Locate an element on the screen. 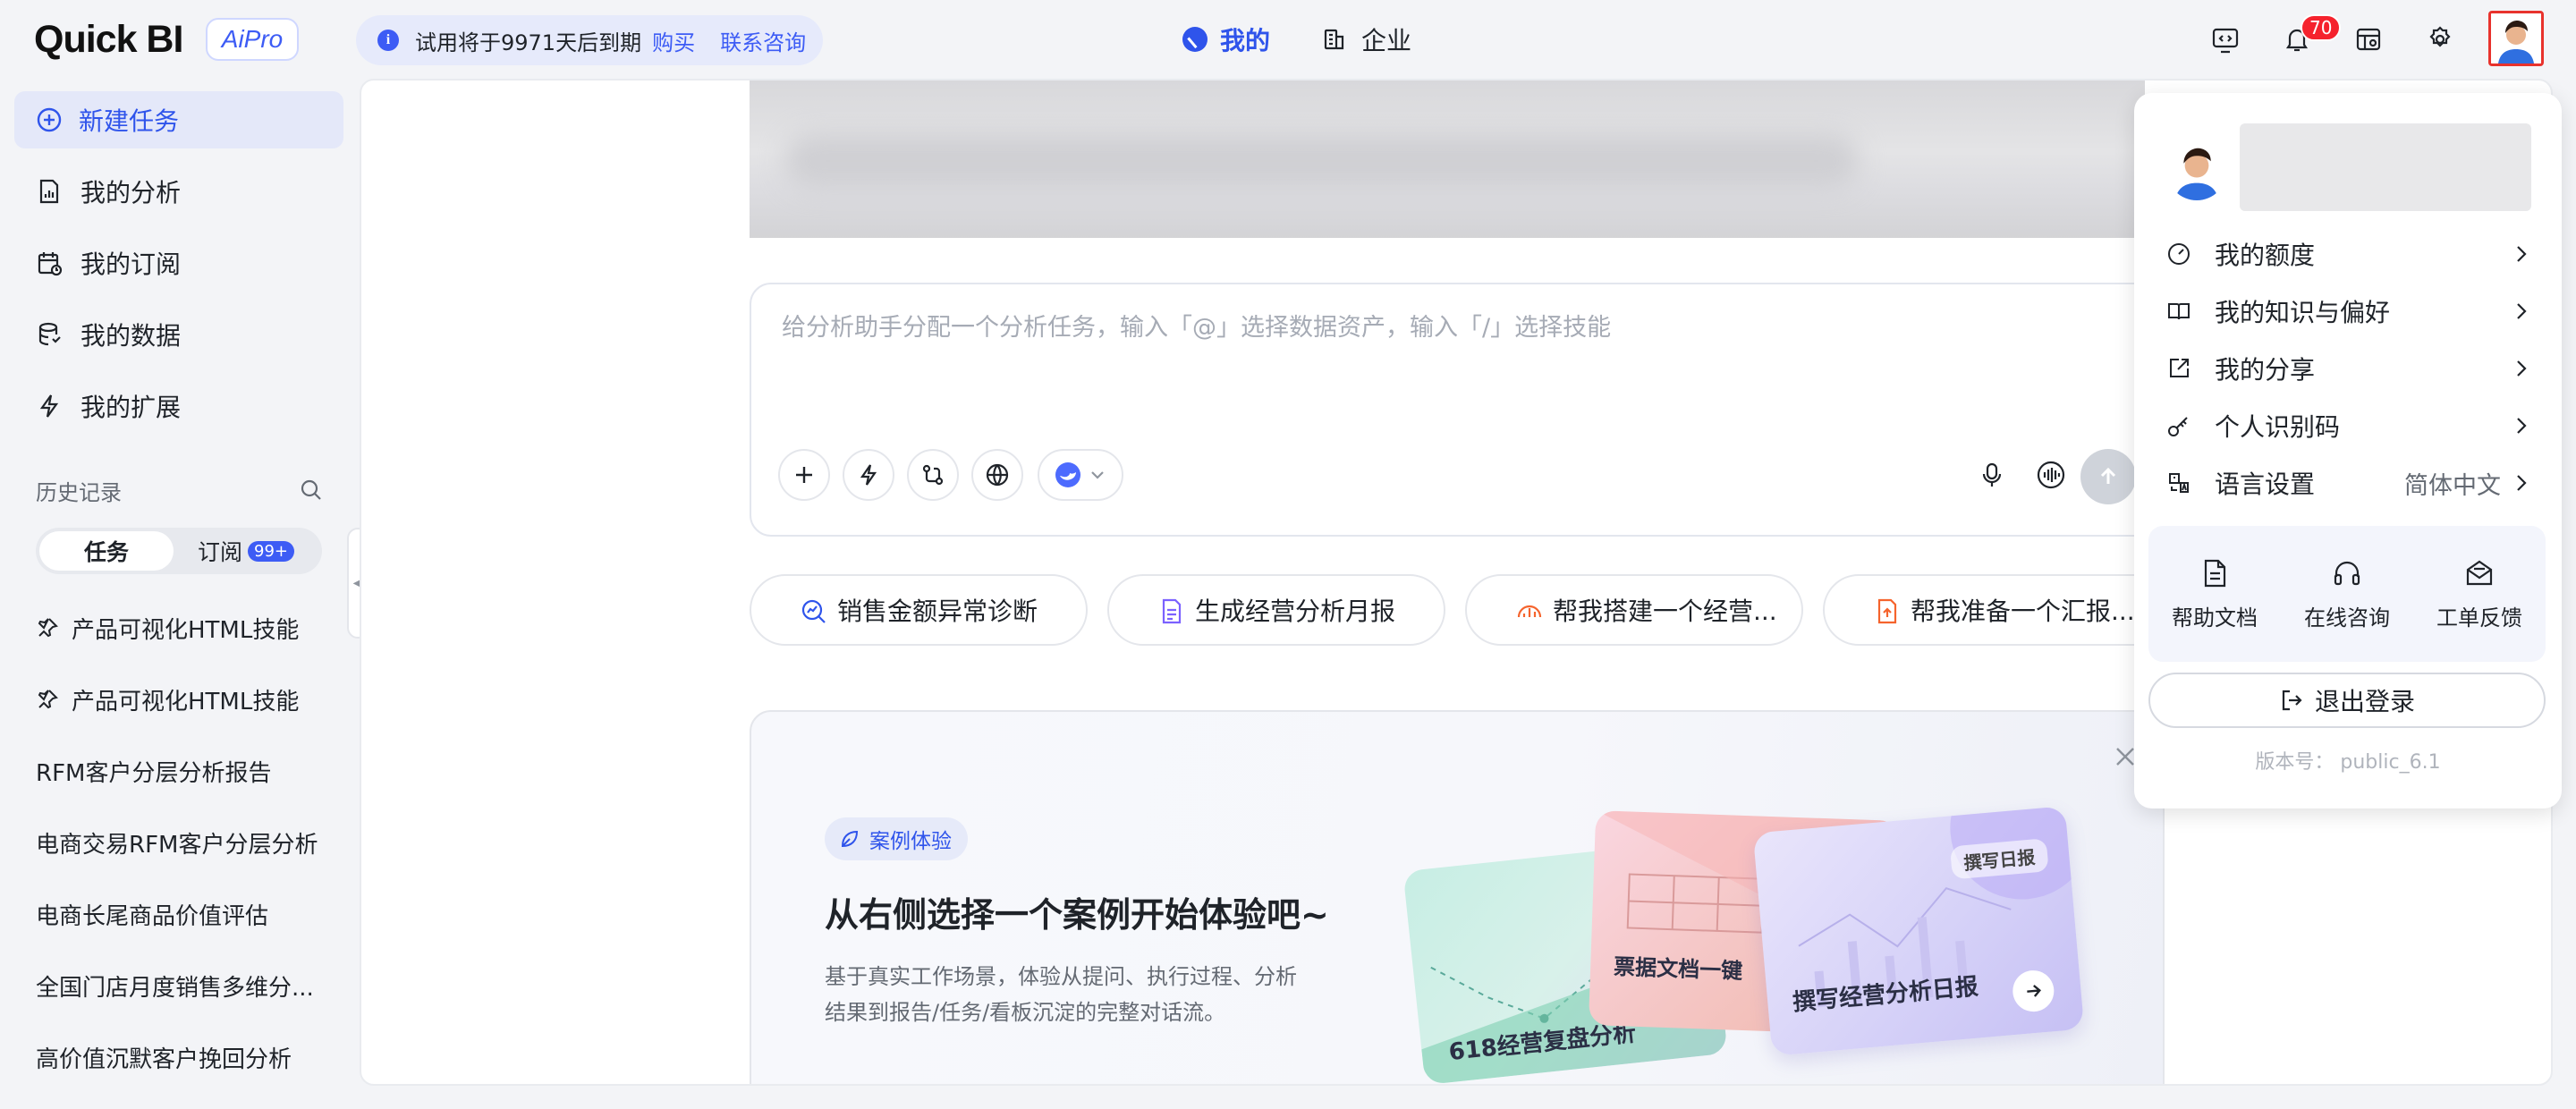 Image resolution: width=2576 pixels, height=1109 pixels. history-item: RFM客户分层分析报告 is located at coordinates (188, 771).